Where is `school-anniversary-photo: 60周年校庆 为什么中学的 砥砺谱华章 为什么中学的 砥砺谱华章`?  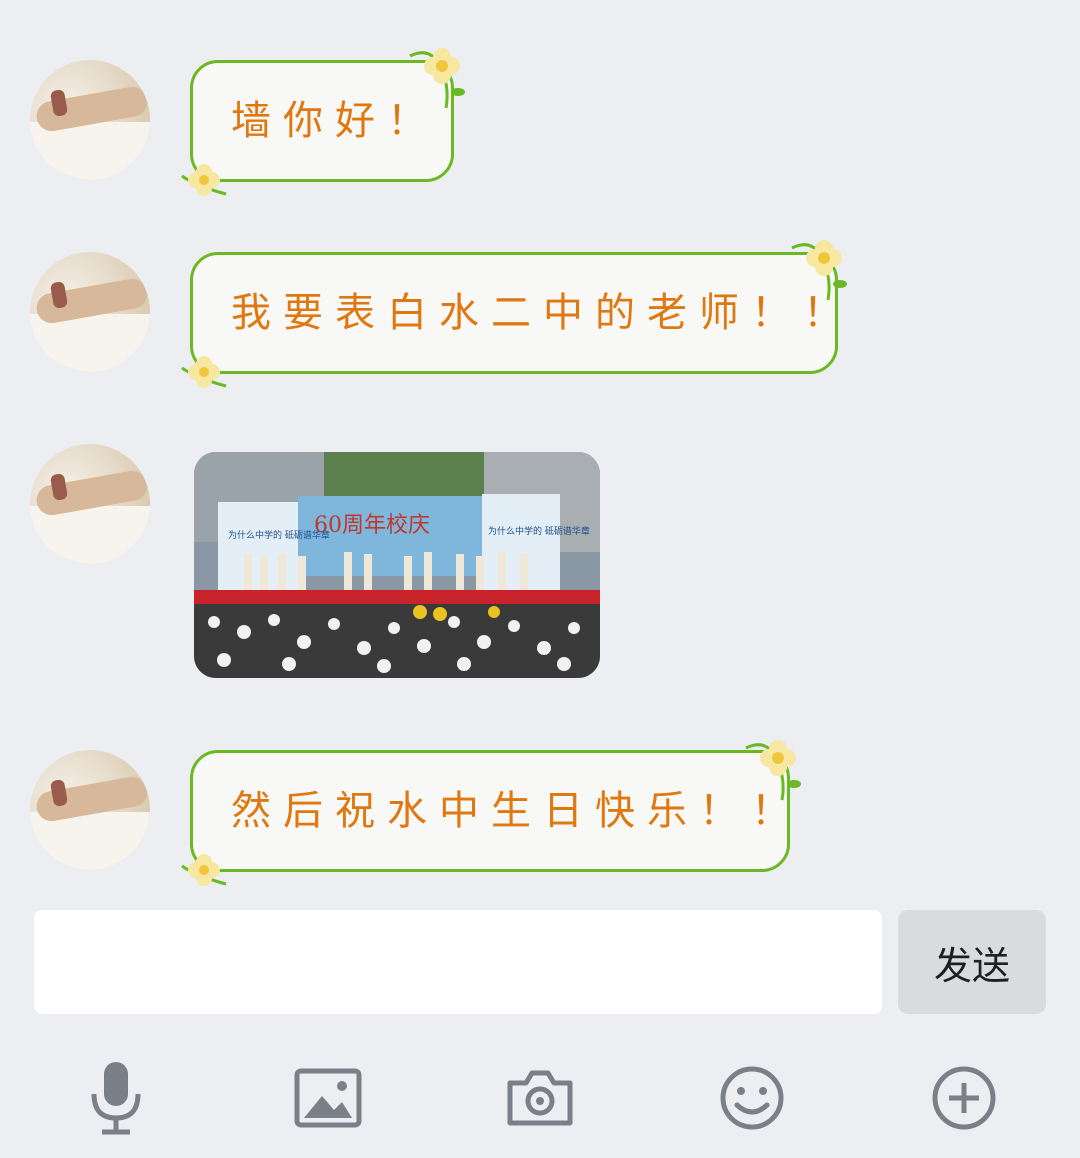
school-anniversary-photo: 60周年校庆 为什么中学的 砥砺谱华章 为什么中学的 砥砺谱华章 is located at coordinates (397, 565).